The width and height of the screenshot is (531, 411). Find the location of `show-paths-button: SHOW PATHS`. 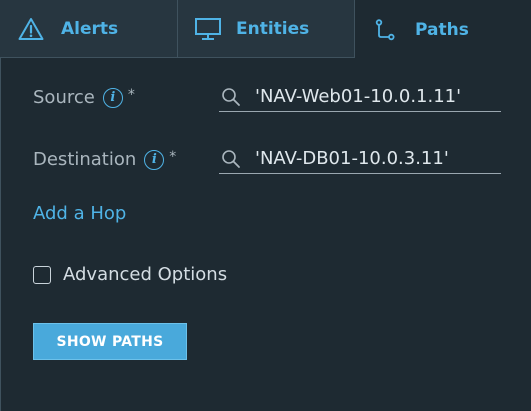

show-paths-button: SHOW PATHS is located at coordinates (110, 341).